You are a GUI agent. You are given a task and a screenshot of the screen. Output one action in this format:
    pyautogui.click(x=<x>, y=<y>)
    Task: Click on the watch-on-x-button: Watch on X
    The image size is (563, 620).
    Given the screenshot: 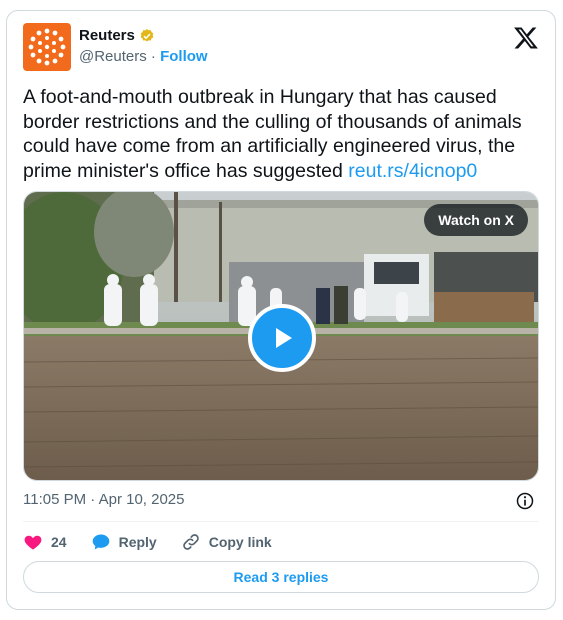 What is the action you would take?
    pyautogui.click(x=476, y=220)
    